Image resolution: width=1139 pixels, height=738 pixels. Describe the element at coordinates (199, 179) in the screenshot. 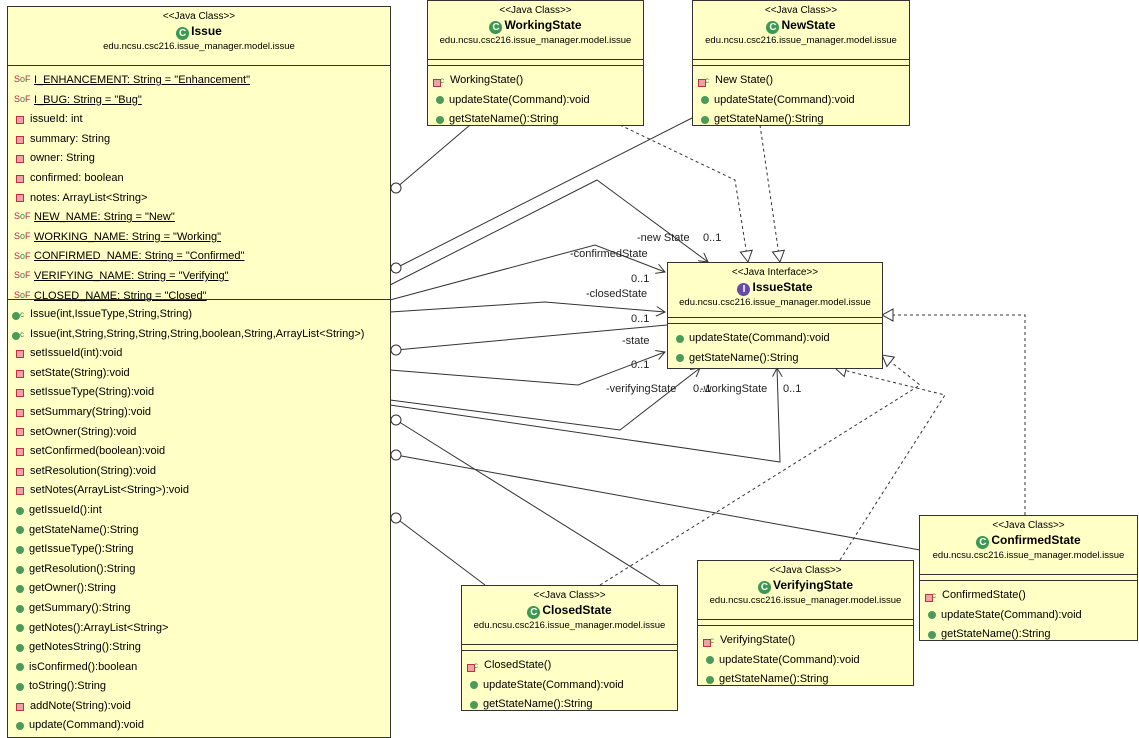

I see `attribute-row: confirmed: boolean` at that location.